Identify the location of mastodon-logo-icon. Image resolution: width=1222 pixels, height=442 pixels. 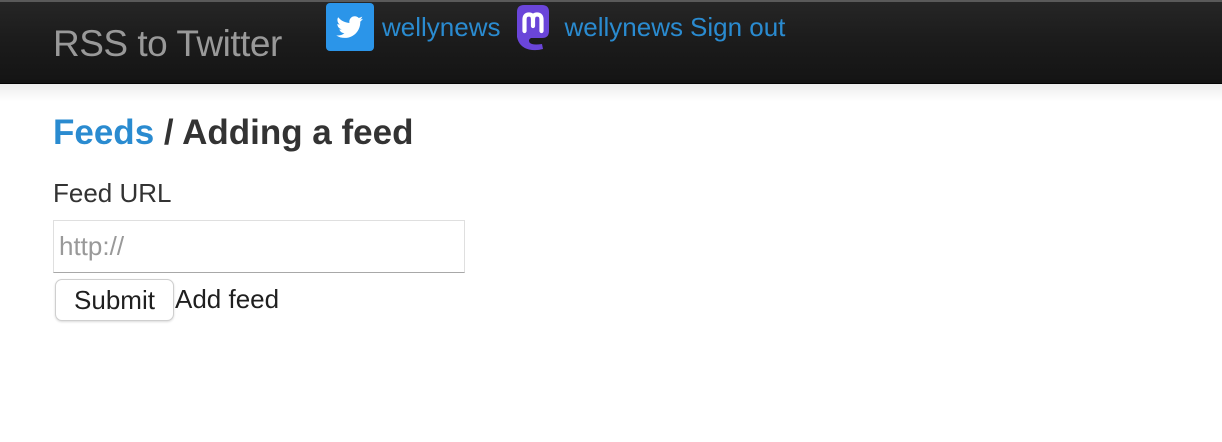
(533, 27).